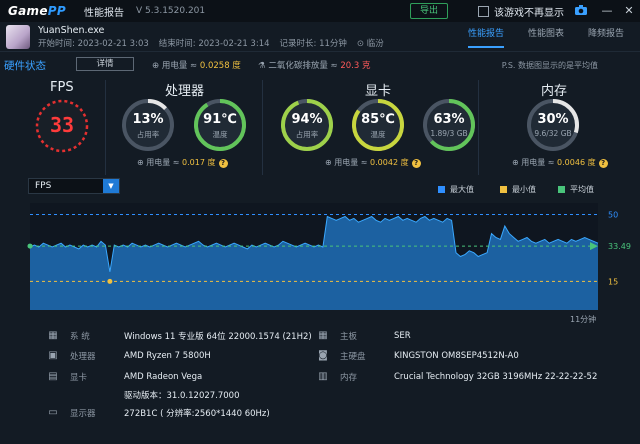  I want to click on info-display: ▭ 显示器 272B1C ( 分辨率:2560*1440 60Hz), so click(157, 413).